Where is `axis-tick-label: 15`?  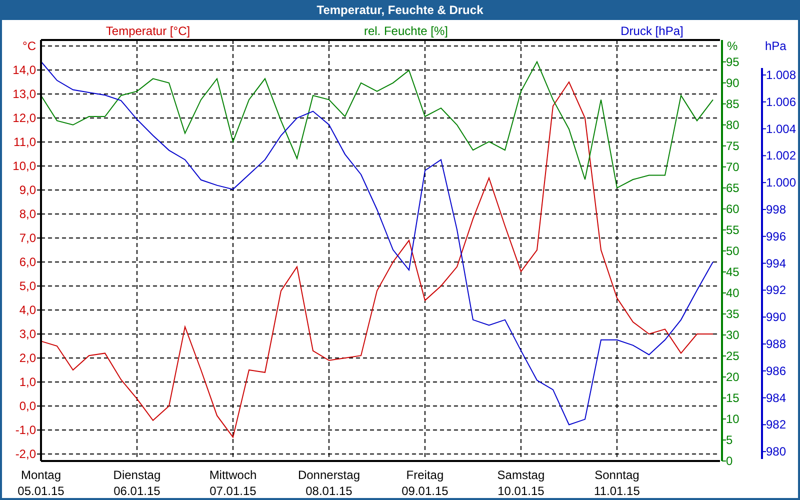 axis-tick-label: 15 is located at coordinates (733, 397).